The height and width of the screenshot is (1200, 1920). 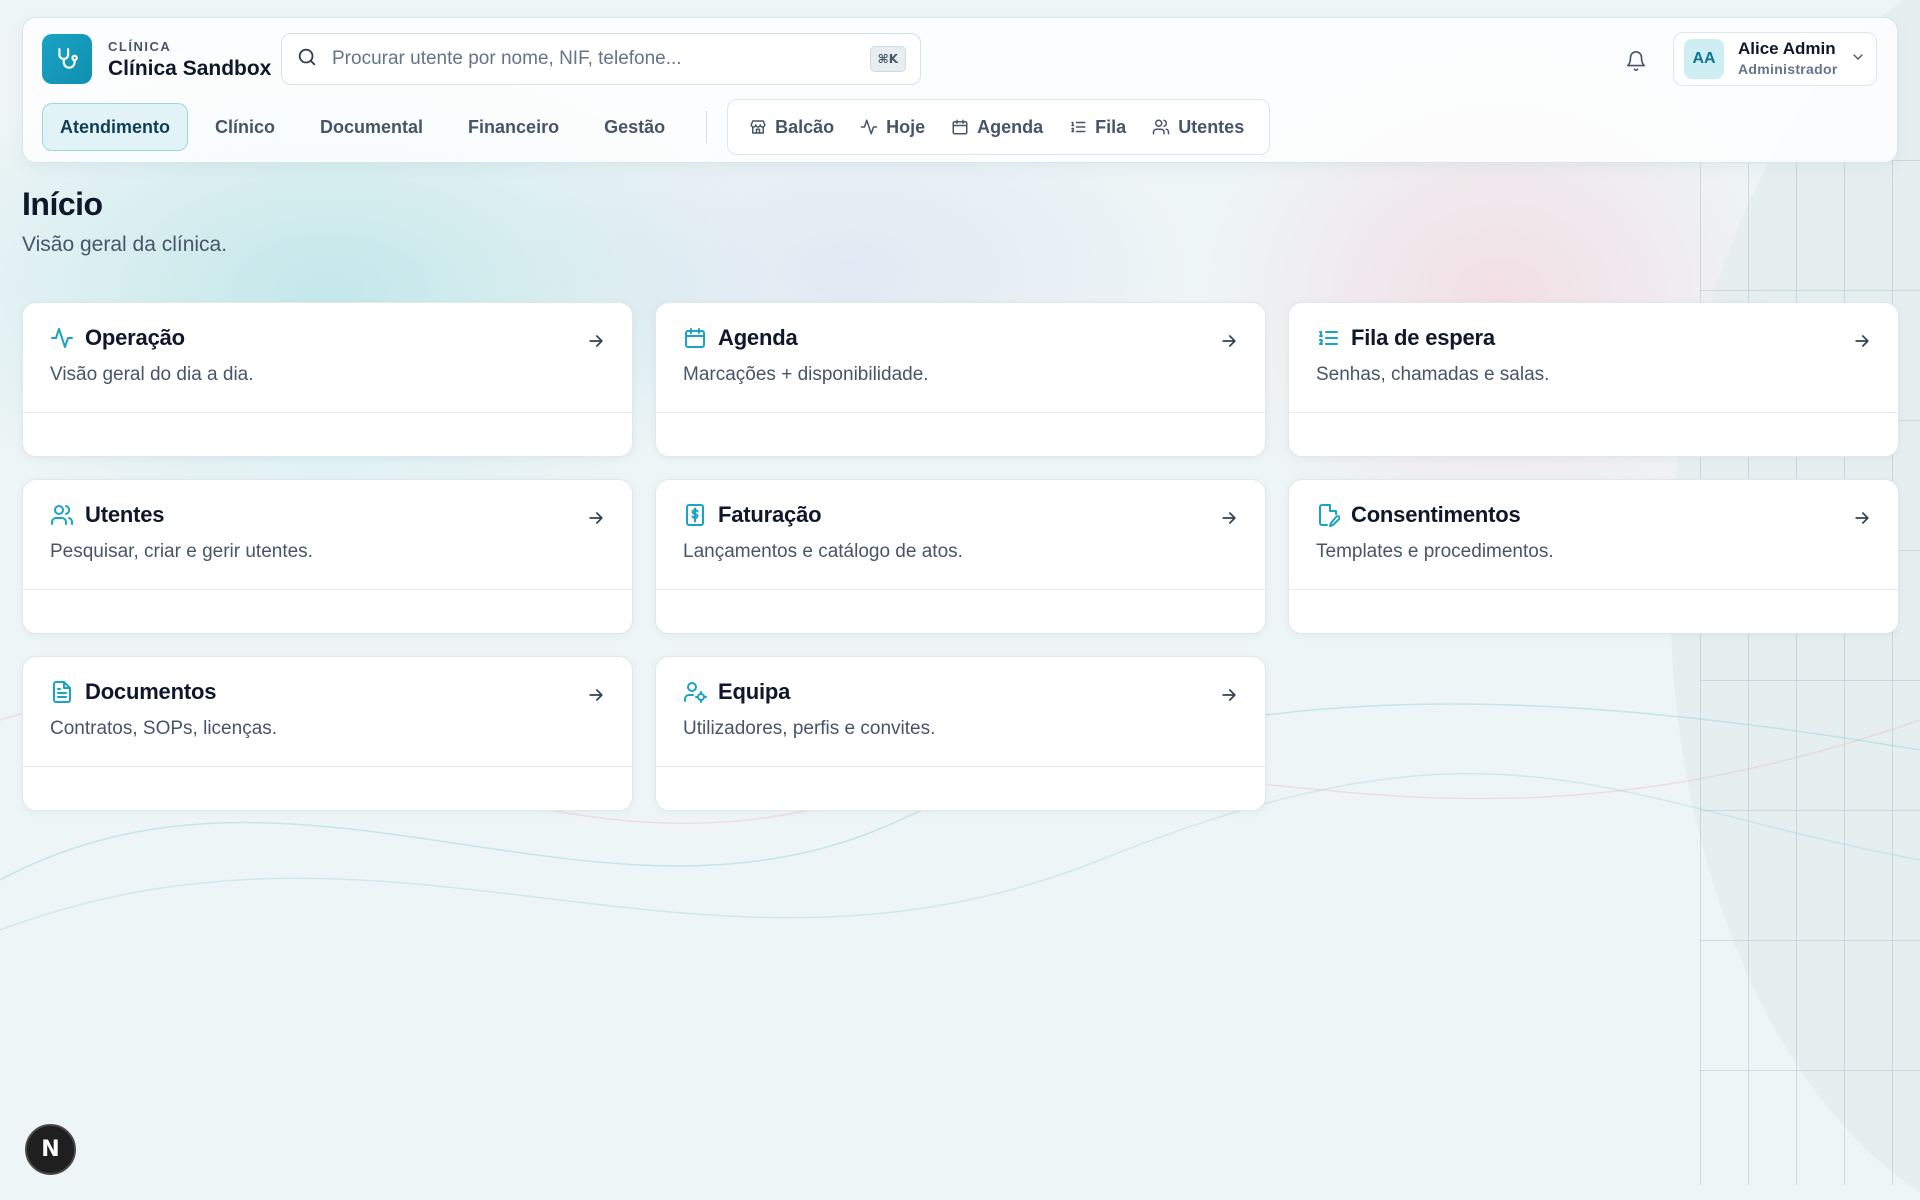 What do you see at coordinates (140, 46) in the screenshot?
I see `brand-kicker: CLÍNICA` at bounding box center [140, 46].